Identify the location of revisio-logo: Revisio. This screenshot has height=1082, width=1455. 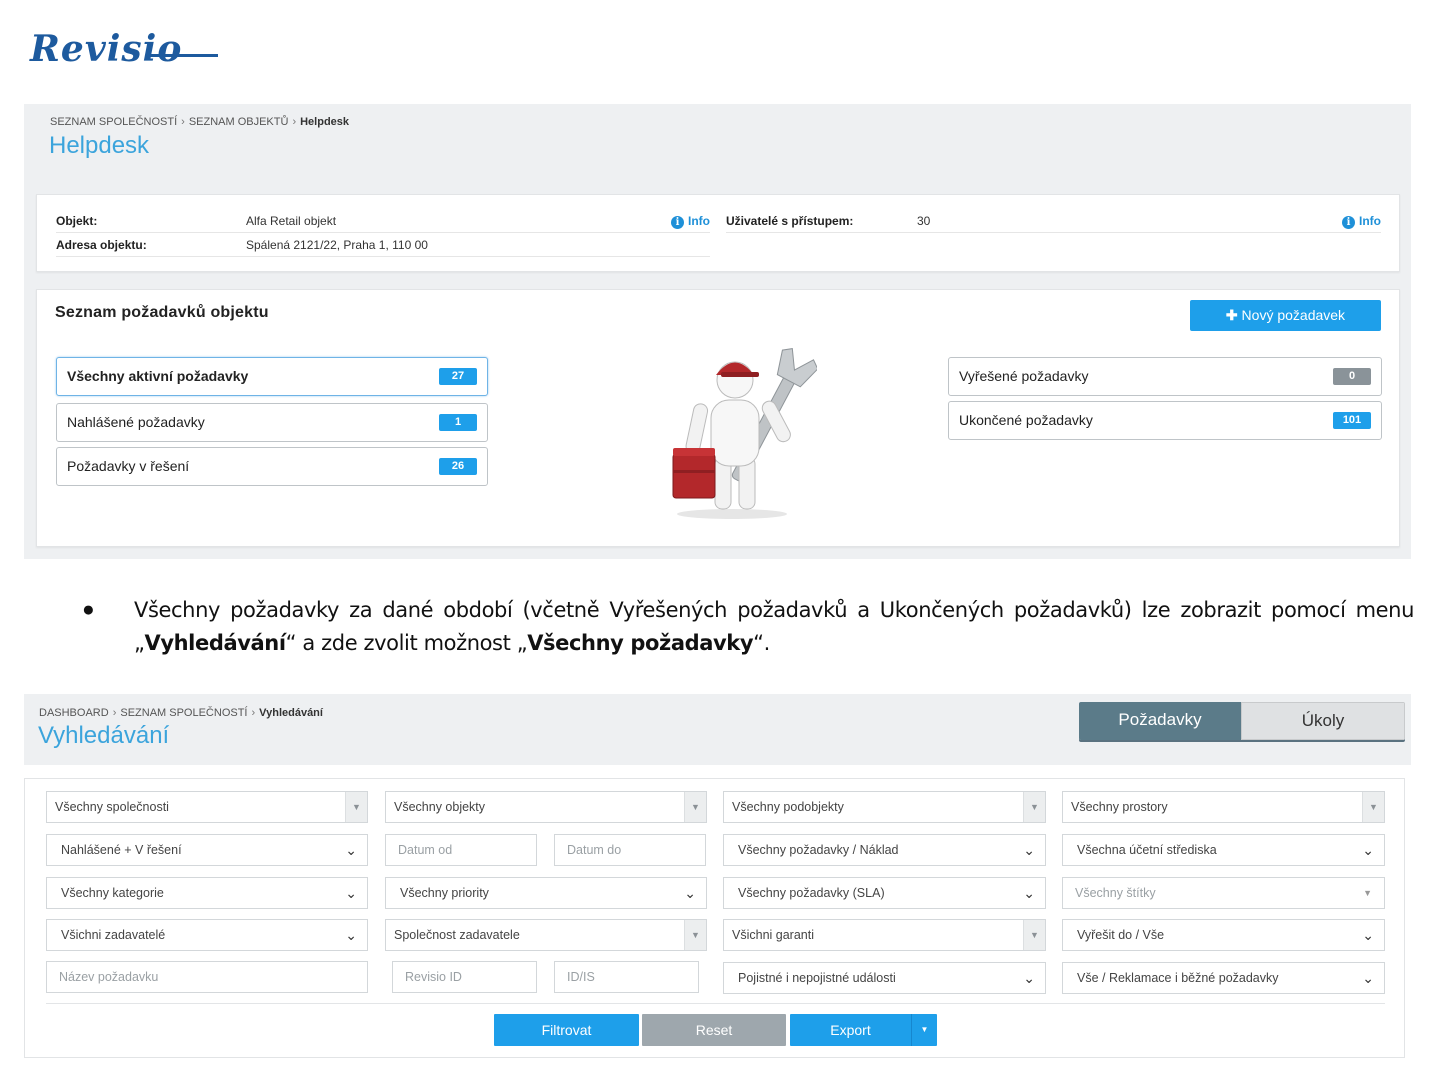
(106, 49).